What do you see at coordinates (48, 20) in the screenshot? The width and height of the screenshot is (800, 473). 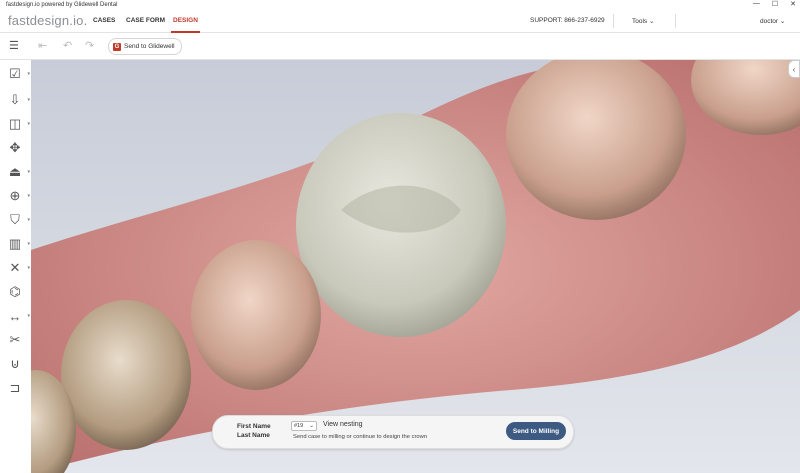 I see `app-logo: fastdesign.io.` at bounding box center [48, 20].